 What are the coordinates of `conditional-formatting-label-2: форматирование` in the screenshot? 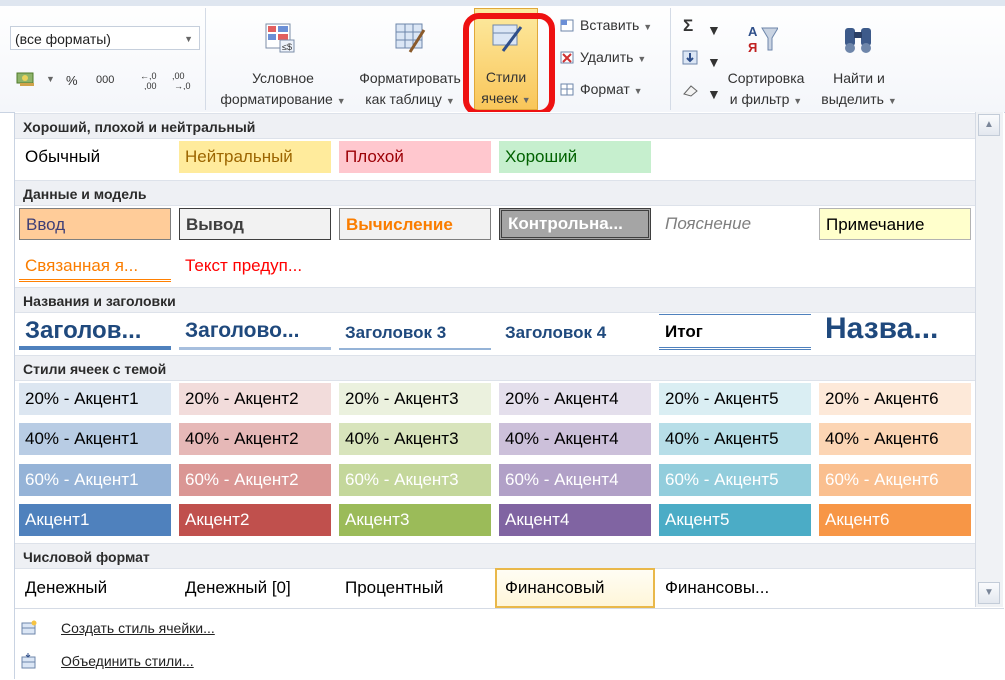 It's located at (276, 99).